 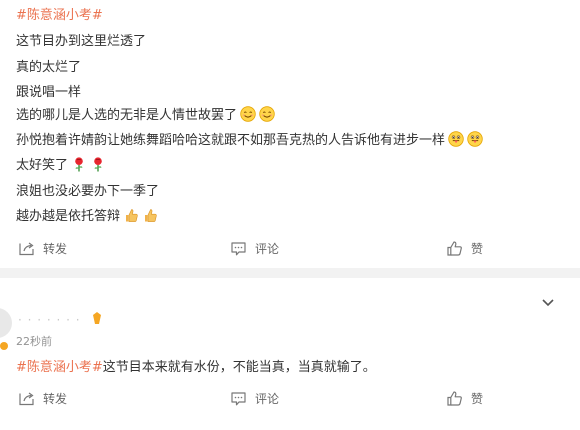 I want to click on post-text-line: 真的太烂了, so click(x=49, y=67).